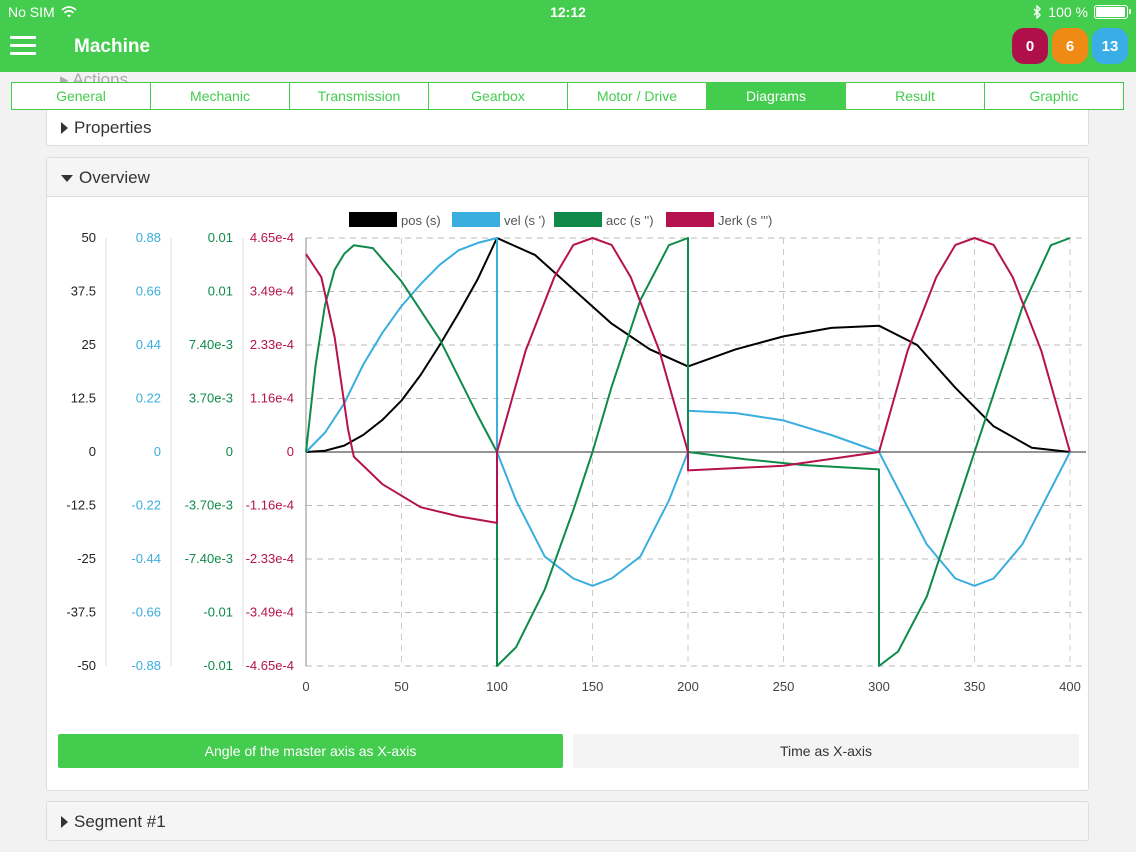 The image size is (1136, 852). What do you see at coordinates (630, 220) in the screenshot?
I see `legend-label: acc (s '')` at bounding box center [630, 220].